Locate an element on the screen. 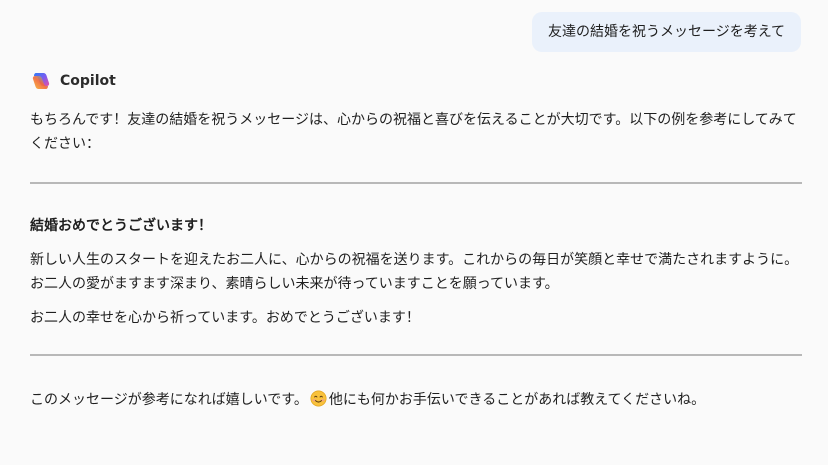 The width and height of the screenshot is (828, 465). divider-top is located at coordinates (416, 183).